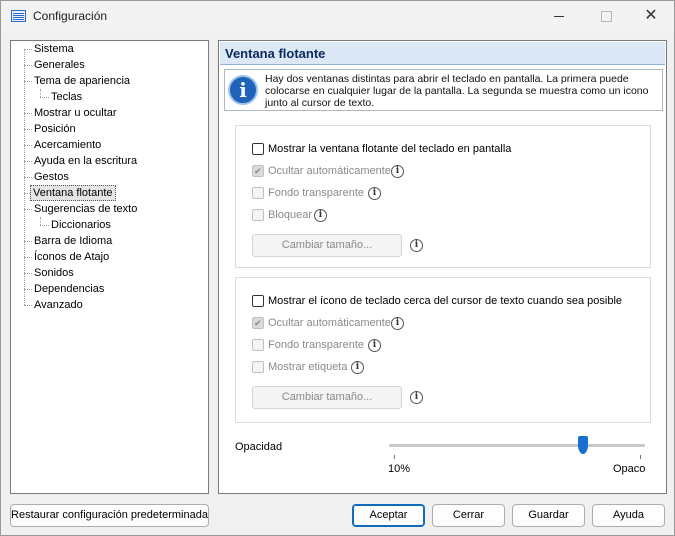 This screenshot has height=536, width=675. I want to click on sidebar-item-posicion: Posición, so click(55, 129).